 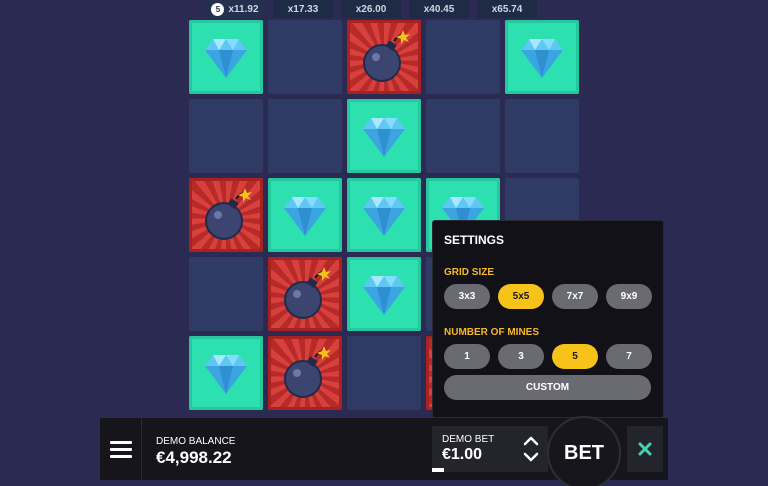 I want to click on multiplier-value: x17.33, so click(x=303, y=9).